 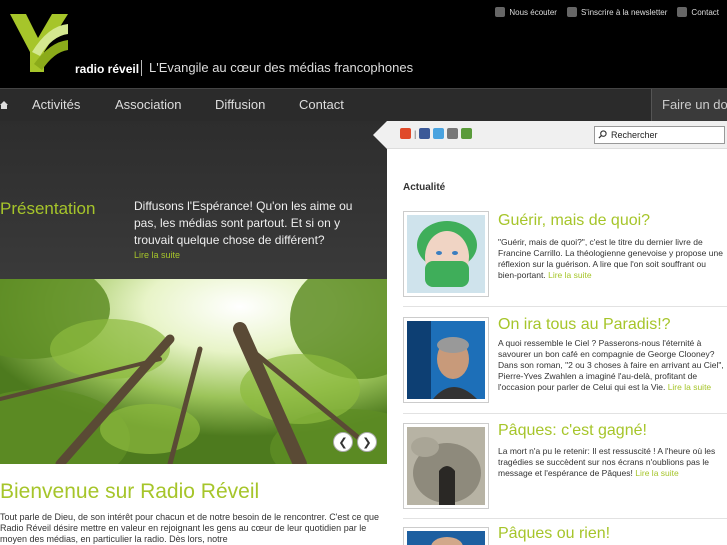 What do you see at coordinates (4, 105) in the screenshot?
I see `home-icon` at bounding box center [4, 105].